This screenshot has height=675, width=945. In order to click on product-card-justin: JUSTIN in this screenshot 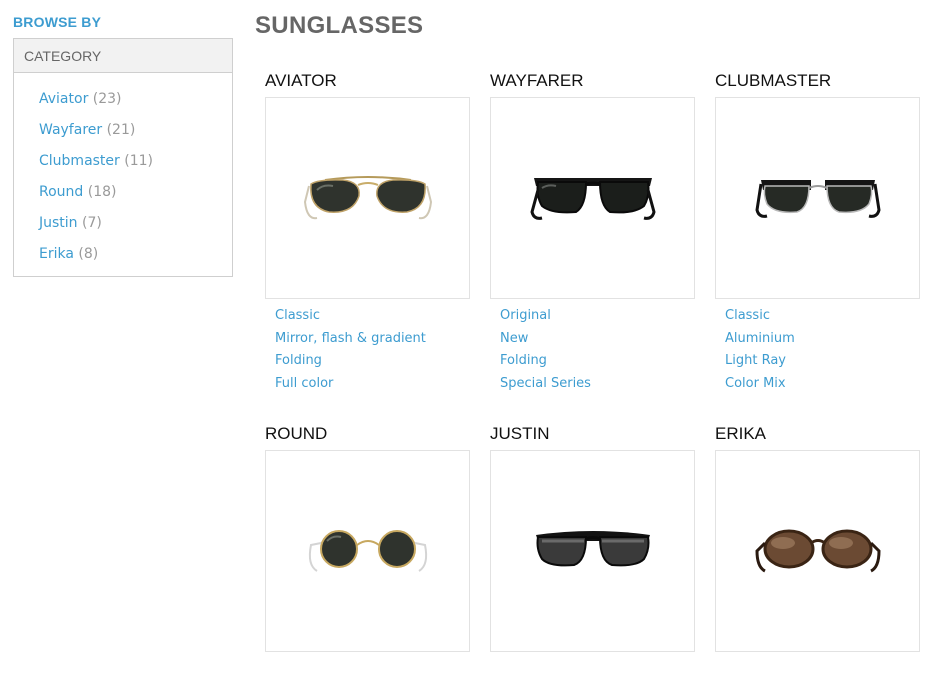, I will do `click(592, 537)`.